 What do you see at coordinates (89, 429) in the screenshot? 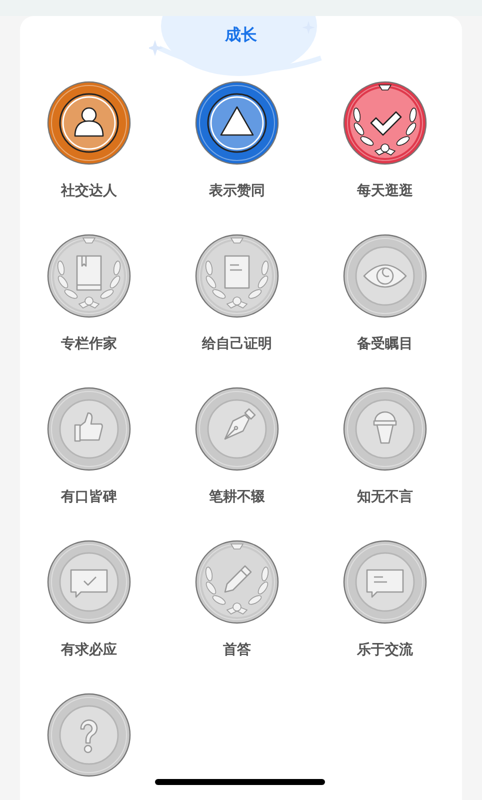
I see `thumb-medal-icon` at bounding box center [89, 429].